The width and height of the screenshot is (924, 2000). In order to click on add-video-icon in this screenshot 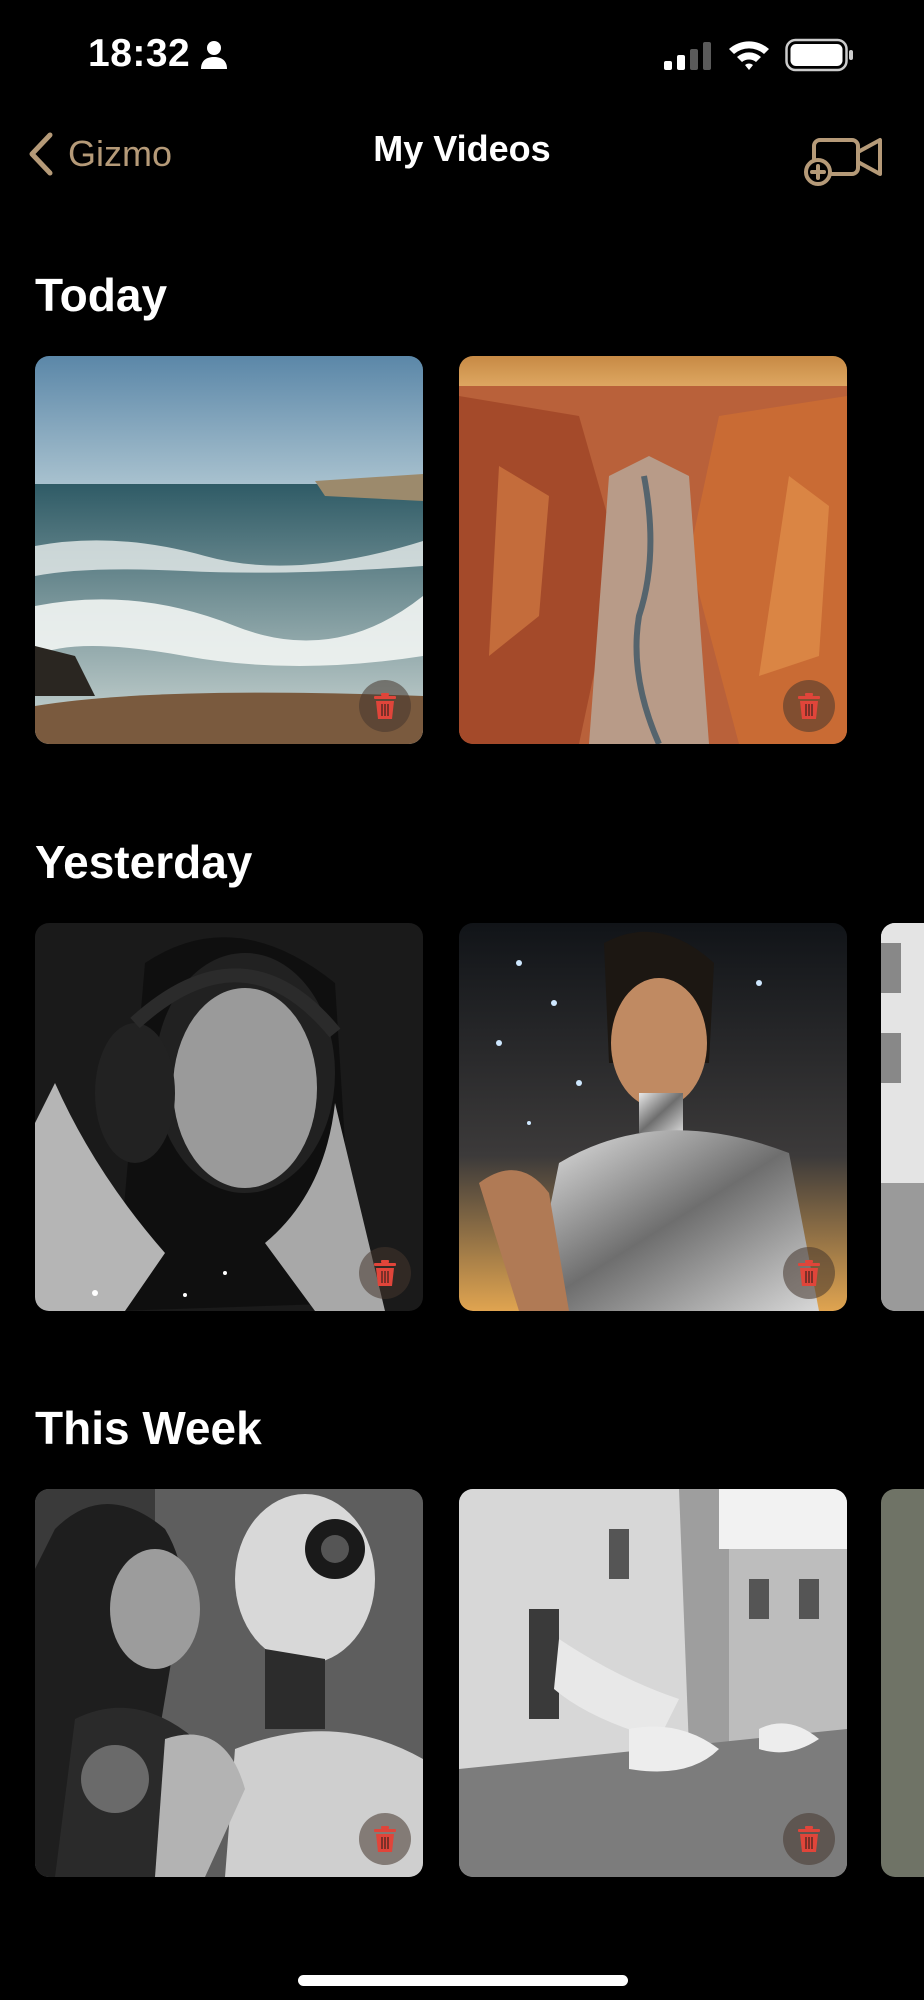, I will do `click(845, 157)`.